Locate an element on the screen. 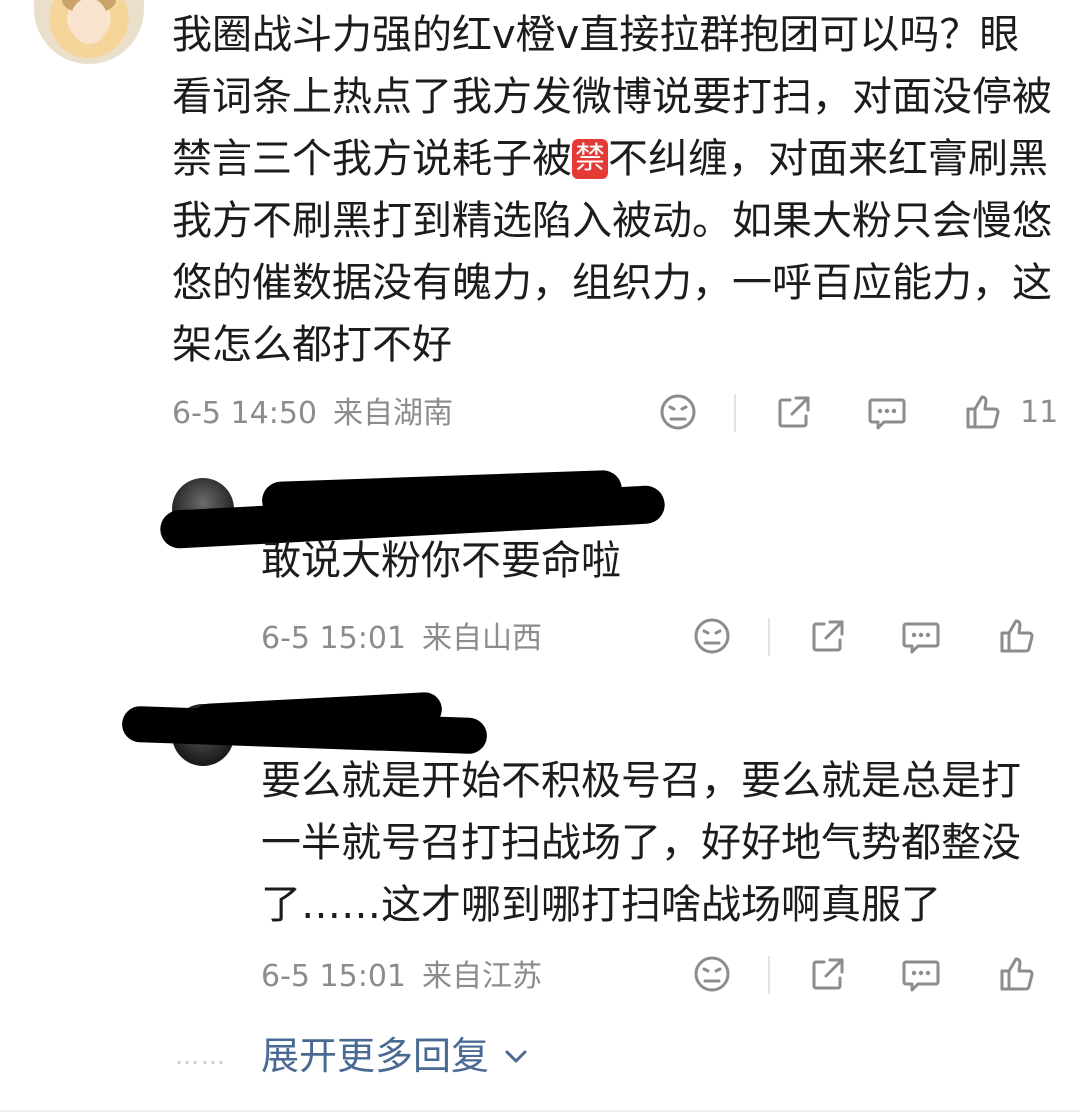 This screenshot has height=1119, width=1080. reply-meta: 6-5 15:01 来自江苏 is located at coordinates (401, 977).